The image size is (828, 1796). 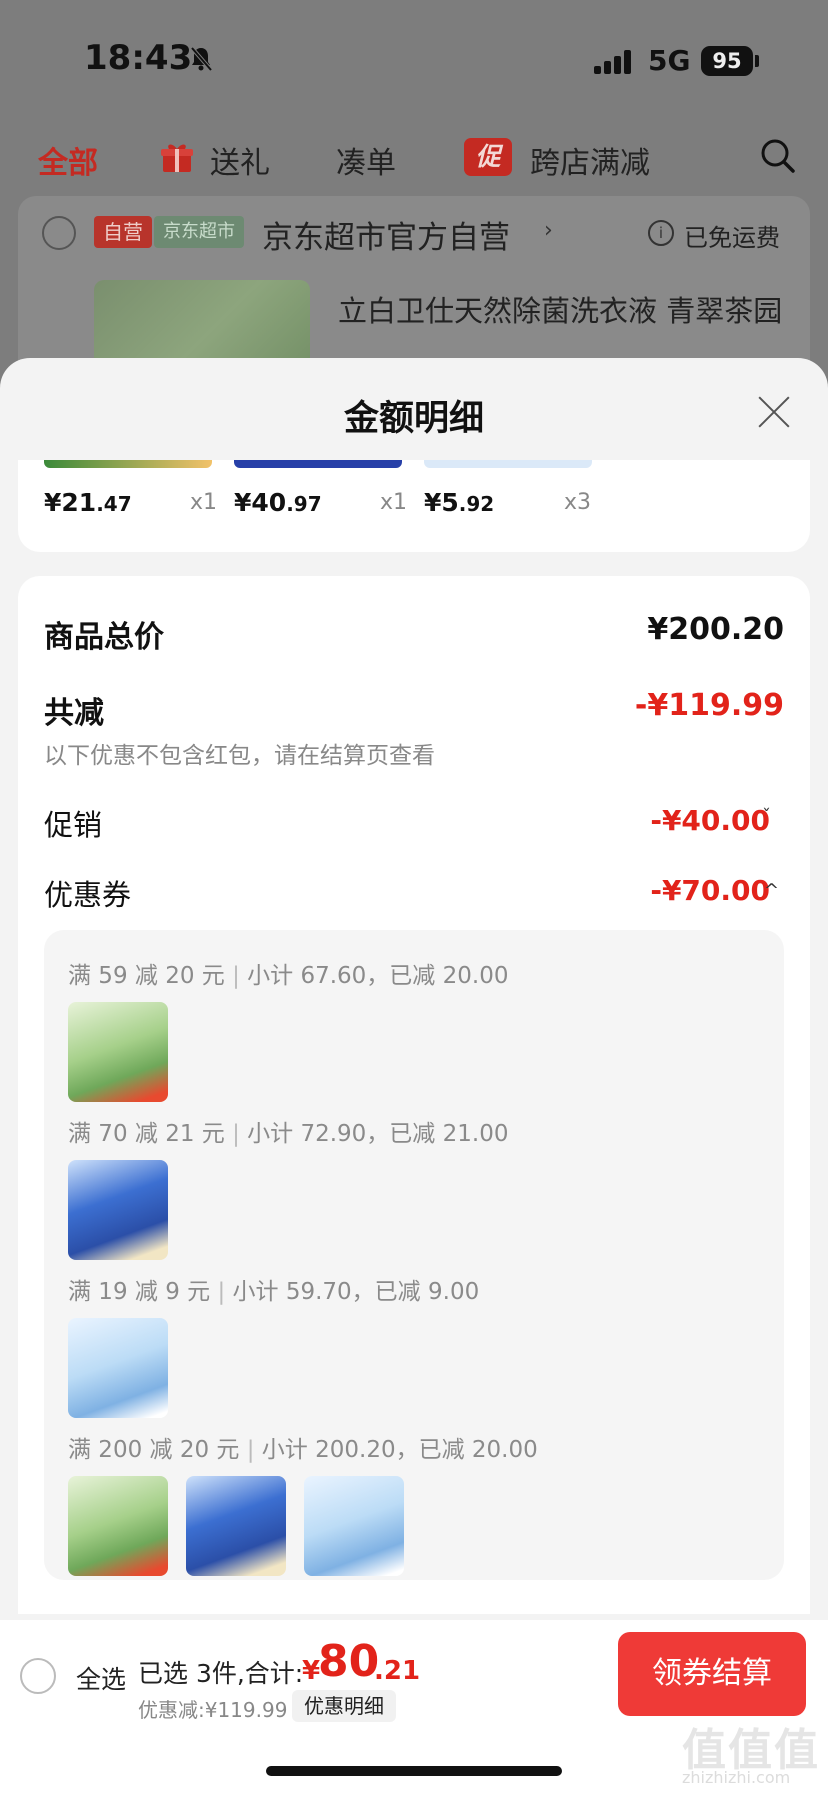 What do you see at coordinates (204, 502) in the screenshot?
I see `item-qty-1: x1` at bounding box center [204, 502].